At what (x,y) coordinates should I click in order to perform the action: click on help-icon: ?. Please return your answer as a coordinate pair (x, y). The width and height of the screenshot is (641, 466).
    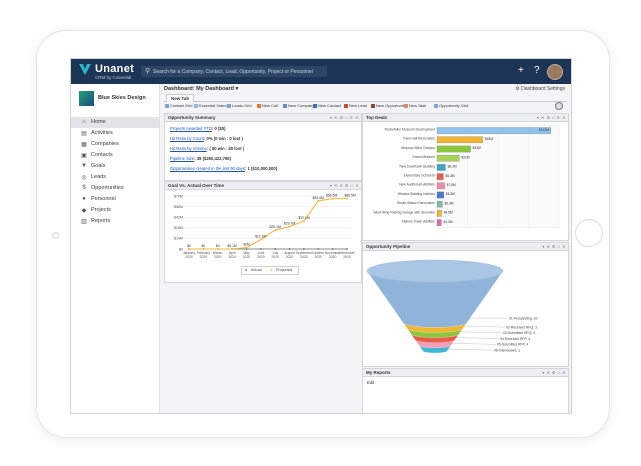
    Looking at the image, I should click on (537, 71).